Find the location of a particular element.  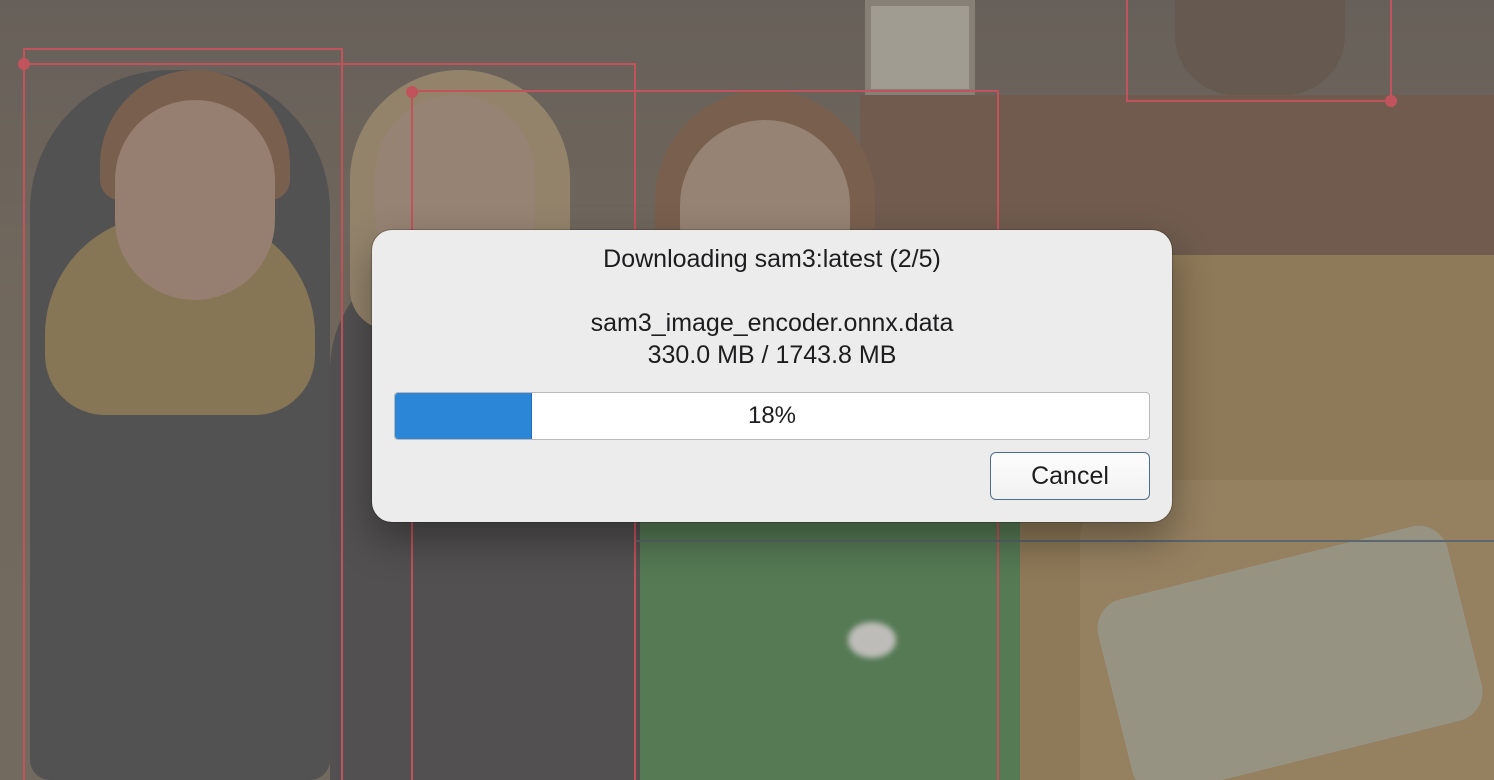

guide-line is located at coordinates (1065, 541).